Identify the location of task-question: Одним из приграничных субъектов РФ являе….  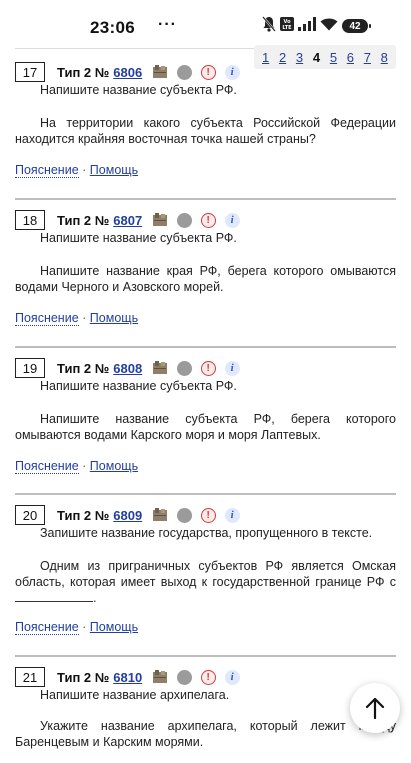
(205, 582).